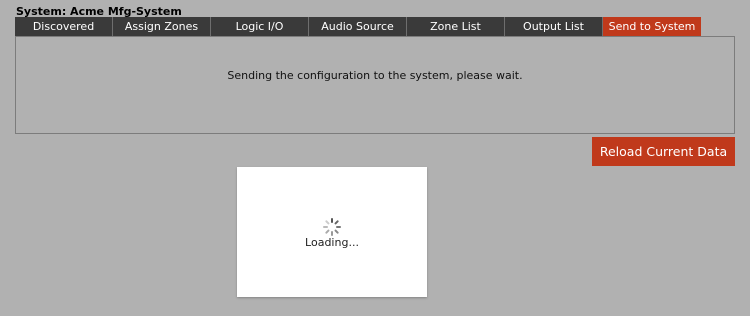 This screenshot has height=316, width=750. What do you see at coordinates (162, 26) in the screenshot?
I see `tab-assign-zones: Assign Zones` at bounding box center [162, 26].